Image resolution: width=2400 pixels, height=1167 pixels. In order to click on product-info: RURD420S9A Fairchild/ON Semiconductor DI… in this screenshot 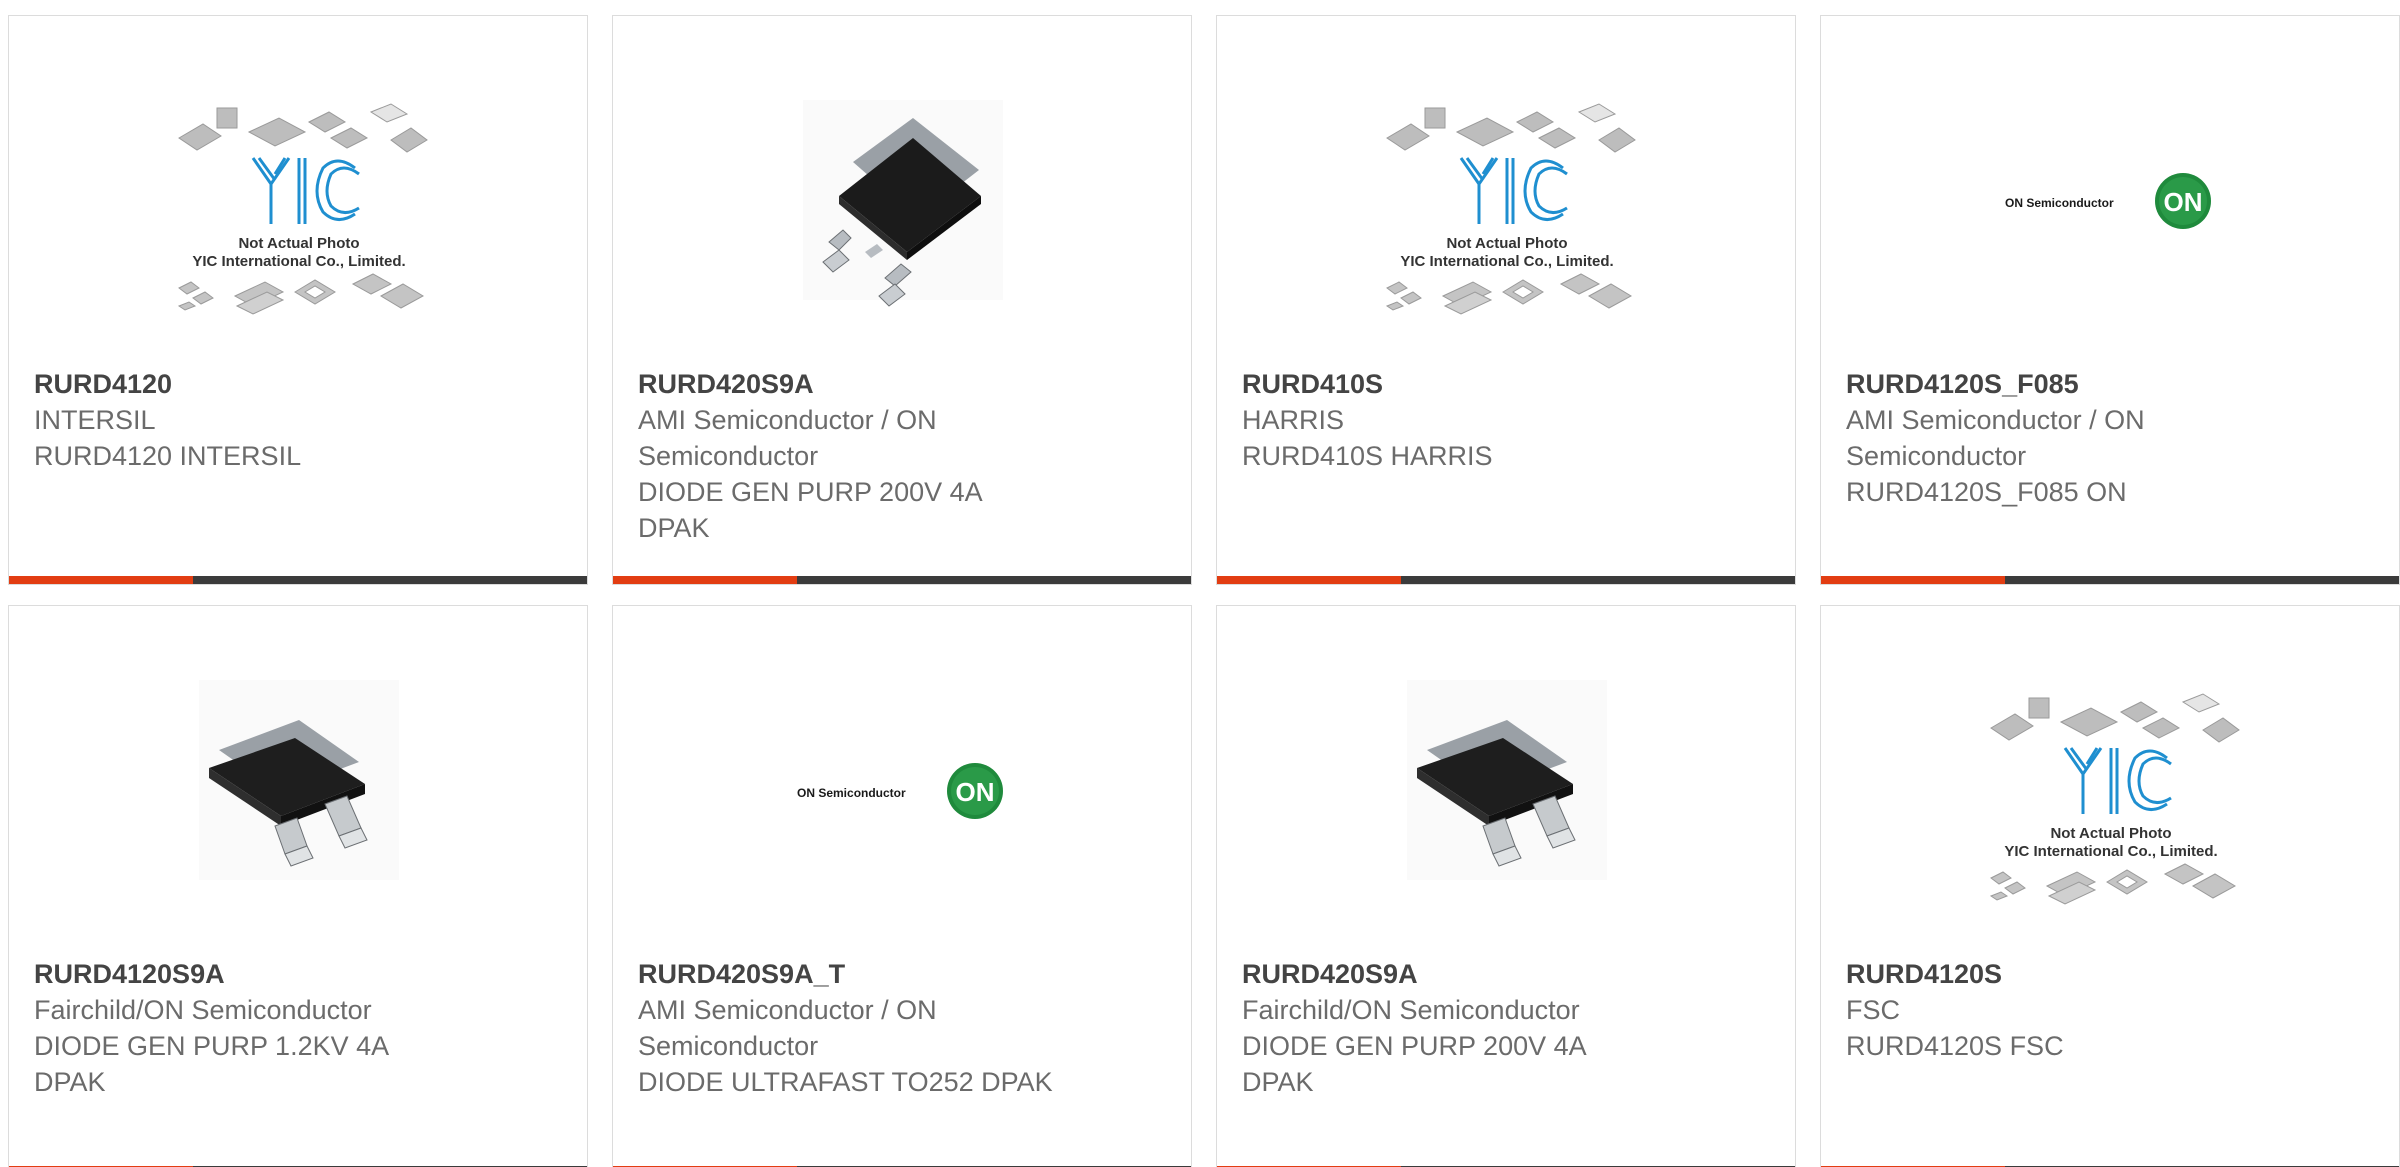, I will do `click(1452, 1028)`.